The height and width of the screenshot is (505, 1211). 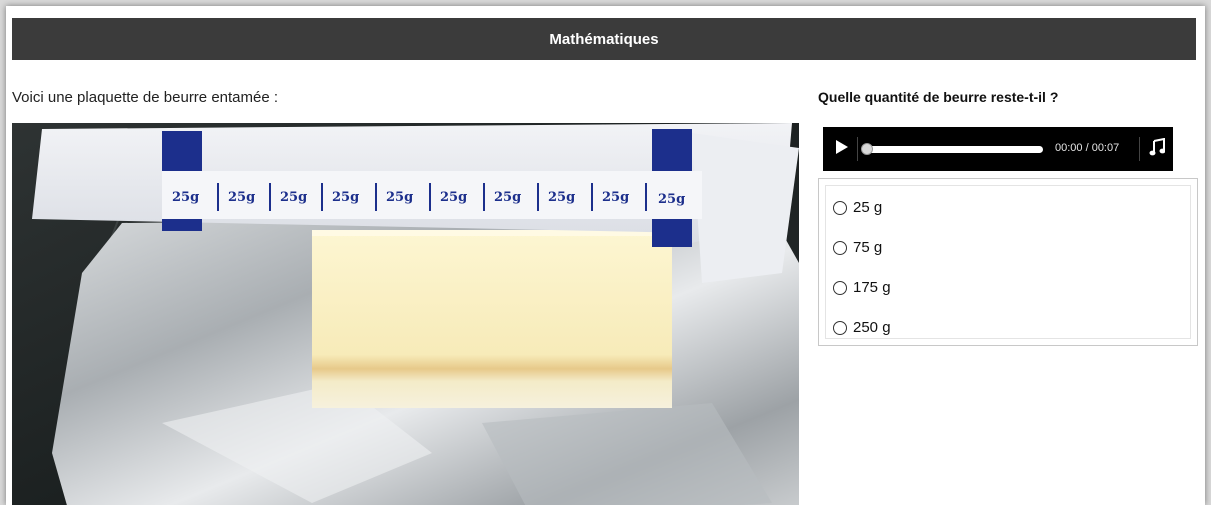 What do you see at coordinates (872, 287) in the screenshot?
I see `option-label: 175 g` at bounding box center [872, 287].